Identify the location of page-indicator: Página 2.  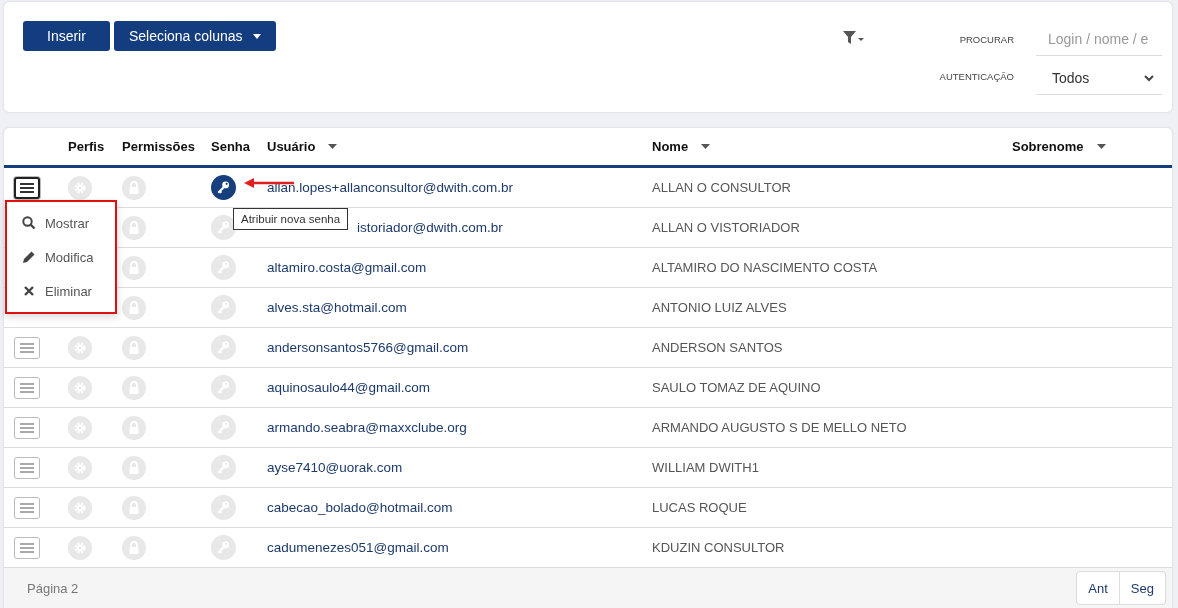
(53, 588).